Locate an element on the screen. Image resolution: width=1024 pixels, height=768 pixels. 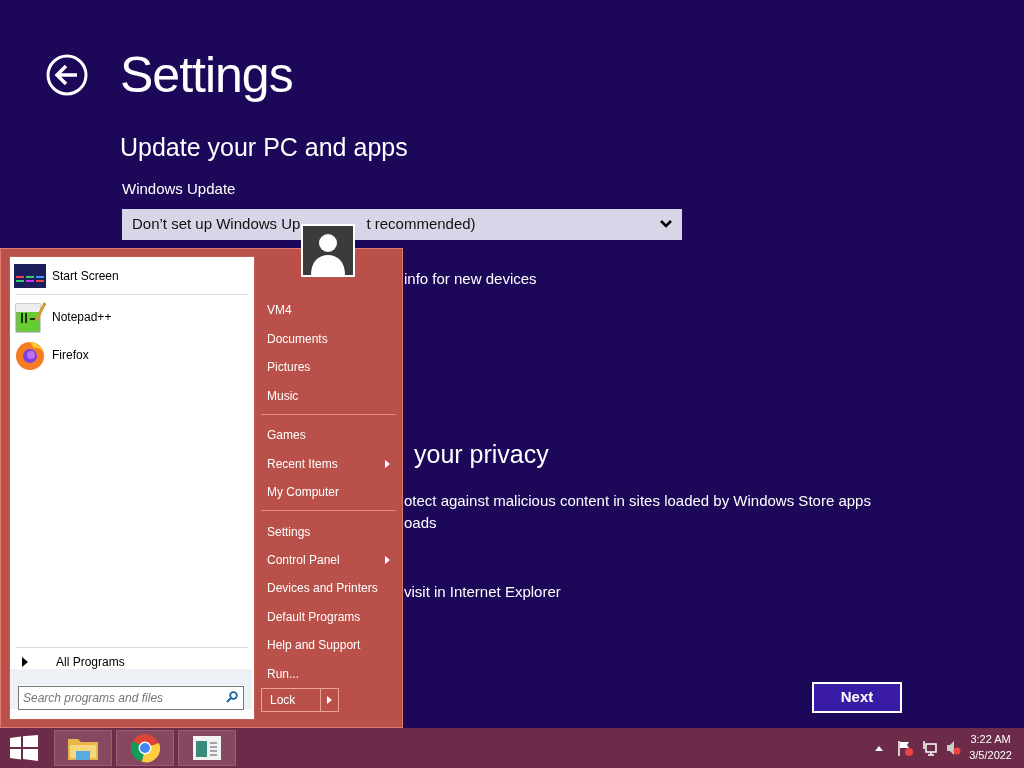
program-item: Notepad++ is located at coordinates (132, 317).